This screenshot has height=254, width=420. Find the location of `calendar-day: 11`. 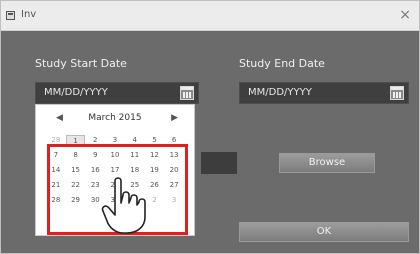

calendar-day: 11 is located at coordinates (135, 155).